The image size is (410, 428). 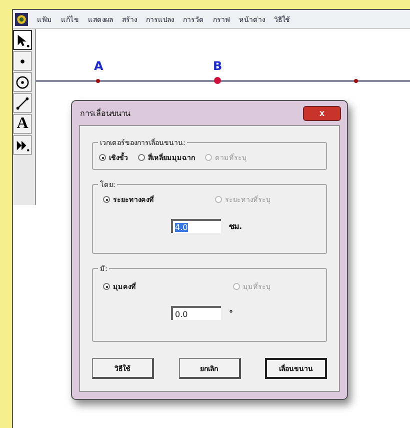 I want to click on point-label: A, so click(x=99, y=66).